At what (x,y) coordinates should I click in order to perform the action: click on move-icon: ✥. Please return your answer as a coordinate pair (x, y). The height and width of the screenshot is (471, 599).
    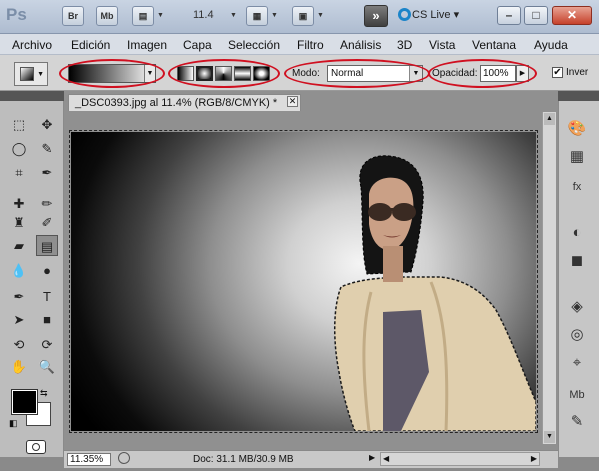
    Looking at the image, I should click on (47, 124).